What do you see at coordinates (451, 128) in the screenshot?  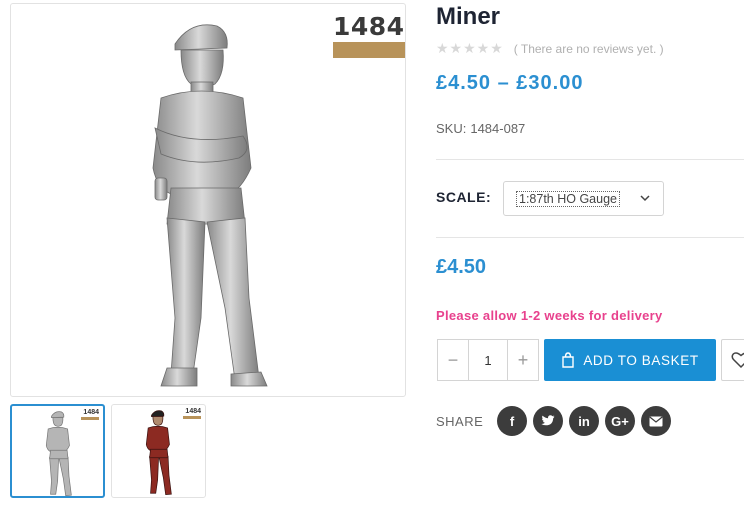 I see `sku-label: SKU:` at bounding box center [451, 128].